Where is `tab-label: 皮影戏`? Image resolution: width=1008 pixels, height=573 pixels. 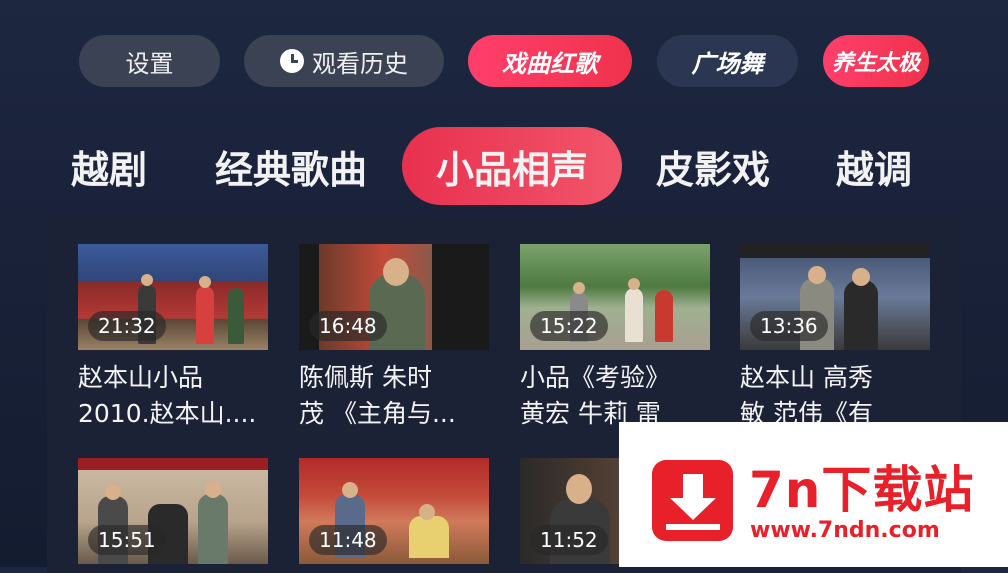
tab-label: 皮影戏 is located at coordinates (712, 169).